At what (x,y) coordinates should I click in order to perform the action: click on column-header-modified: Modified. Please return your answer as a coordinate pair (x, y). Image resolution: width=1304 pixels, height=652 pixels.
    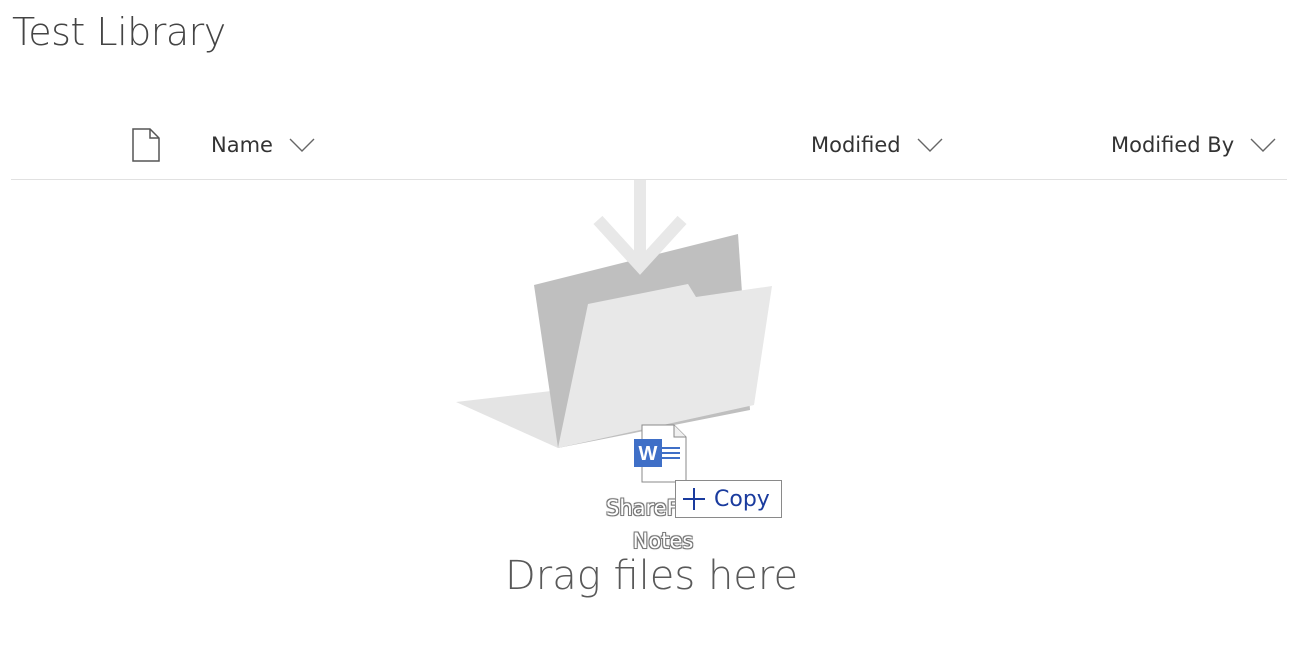
    Looking at the image, I should click on (877, 145).